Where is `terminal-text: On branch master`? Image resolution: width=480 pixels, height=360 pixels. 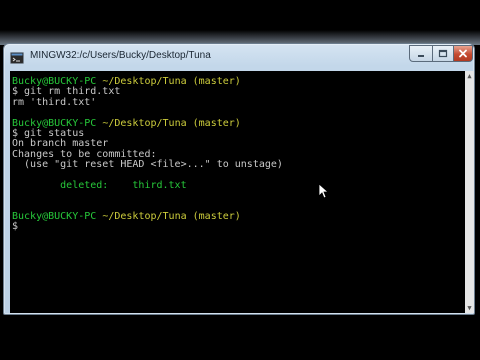 terminal-text: On branch master is located at coordinates (60, 144).